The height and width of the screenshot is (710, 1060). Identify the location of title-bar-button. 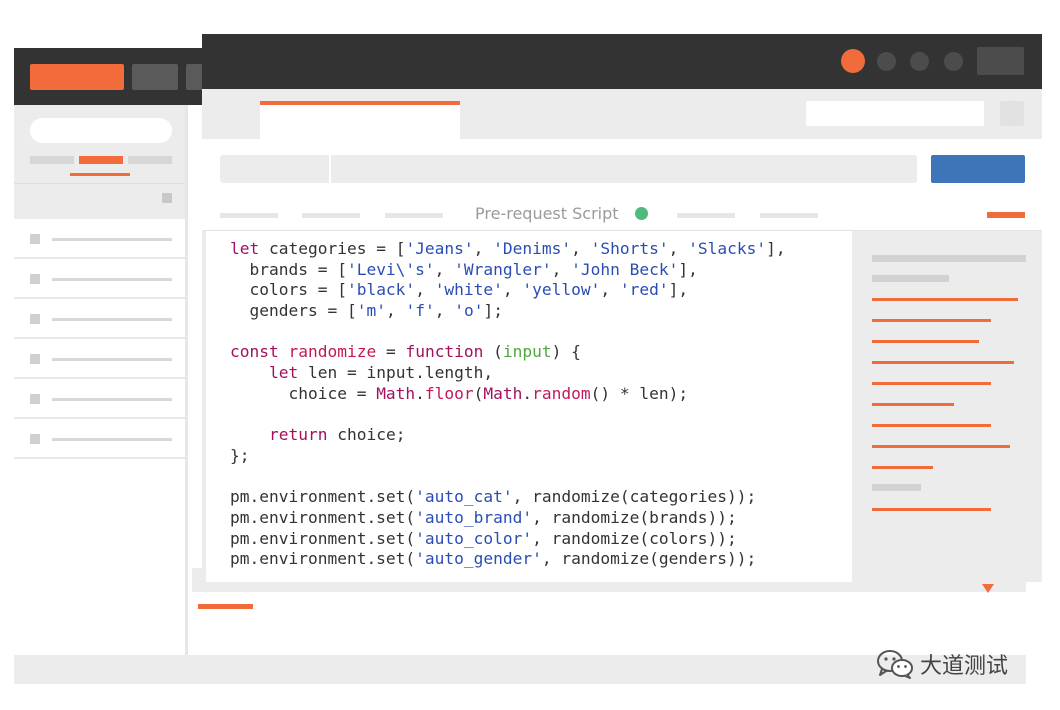
(1000, 61).